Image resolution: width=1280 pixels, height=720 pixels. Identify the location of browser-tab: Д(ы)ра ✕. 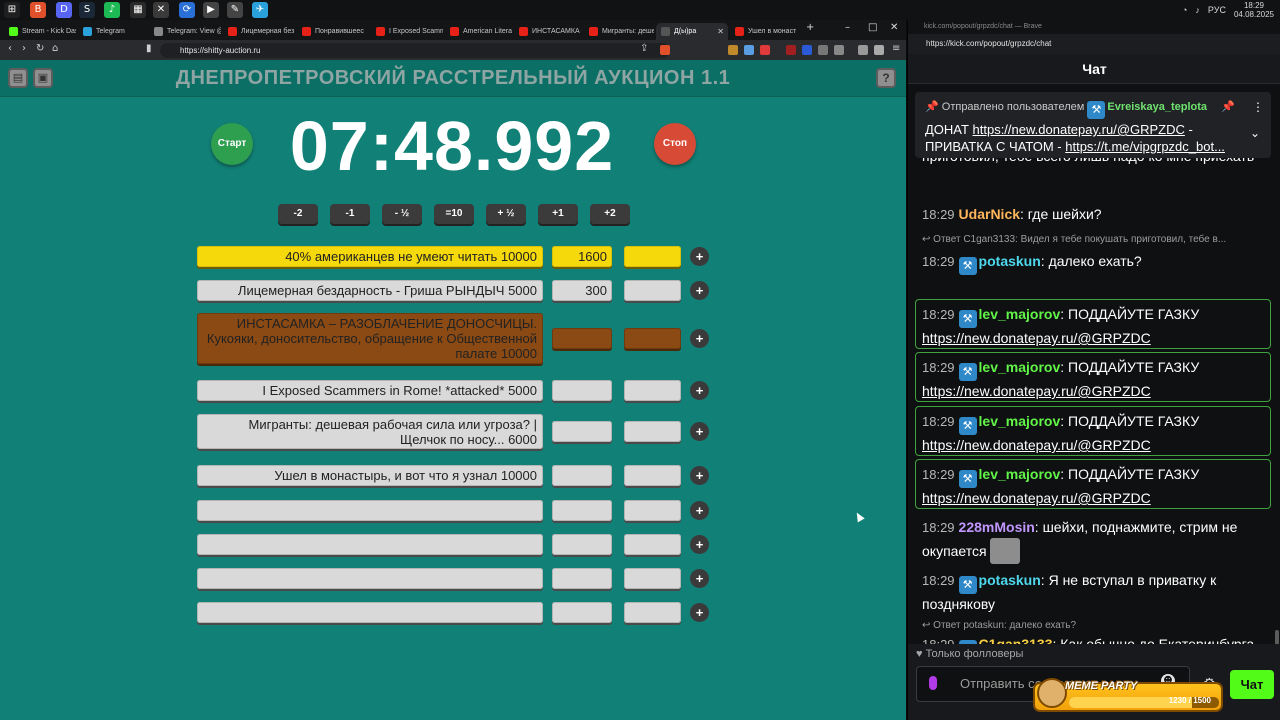
(692, 31).